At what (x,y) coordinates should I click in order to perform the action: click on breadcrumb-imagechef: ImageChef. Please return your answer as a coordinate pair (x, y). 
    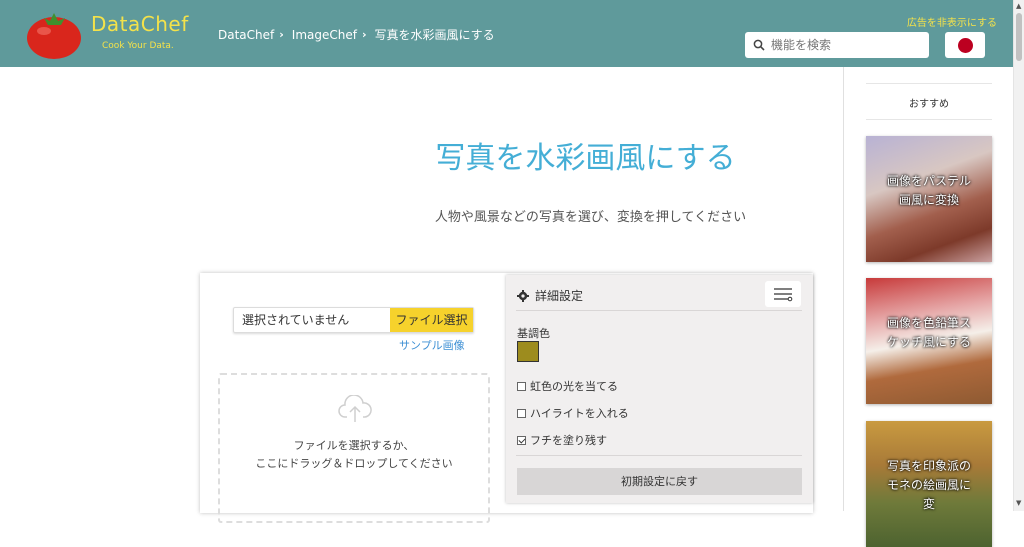
    Looking at the image, I should click on (324, 35).